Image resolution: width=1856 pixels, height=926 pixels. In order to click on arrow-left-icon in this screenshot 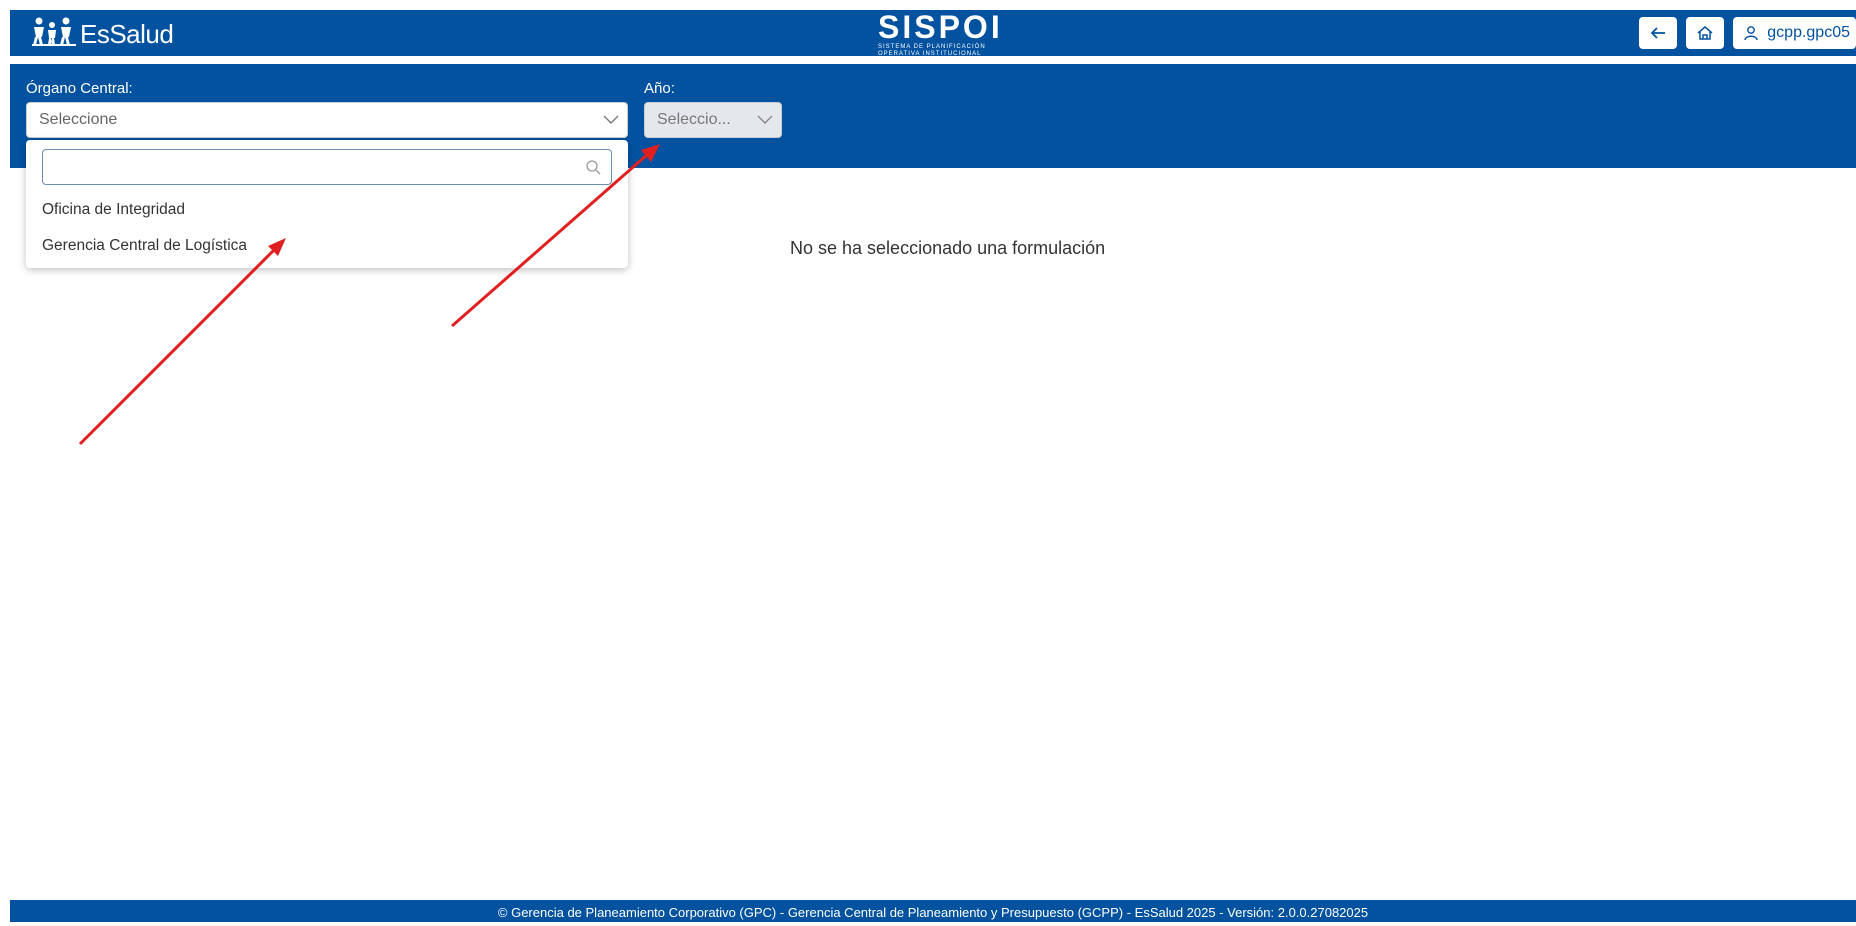, I will do `click(1658, 33)`.